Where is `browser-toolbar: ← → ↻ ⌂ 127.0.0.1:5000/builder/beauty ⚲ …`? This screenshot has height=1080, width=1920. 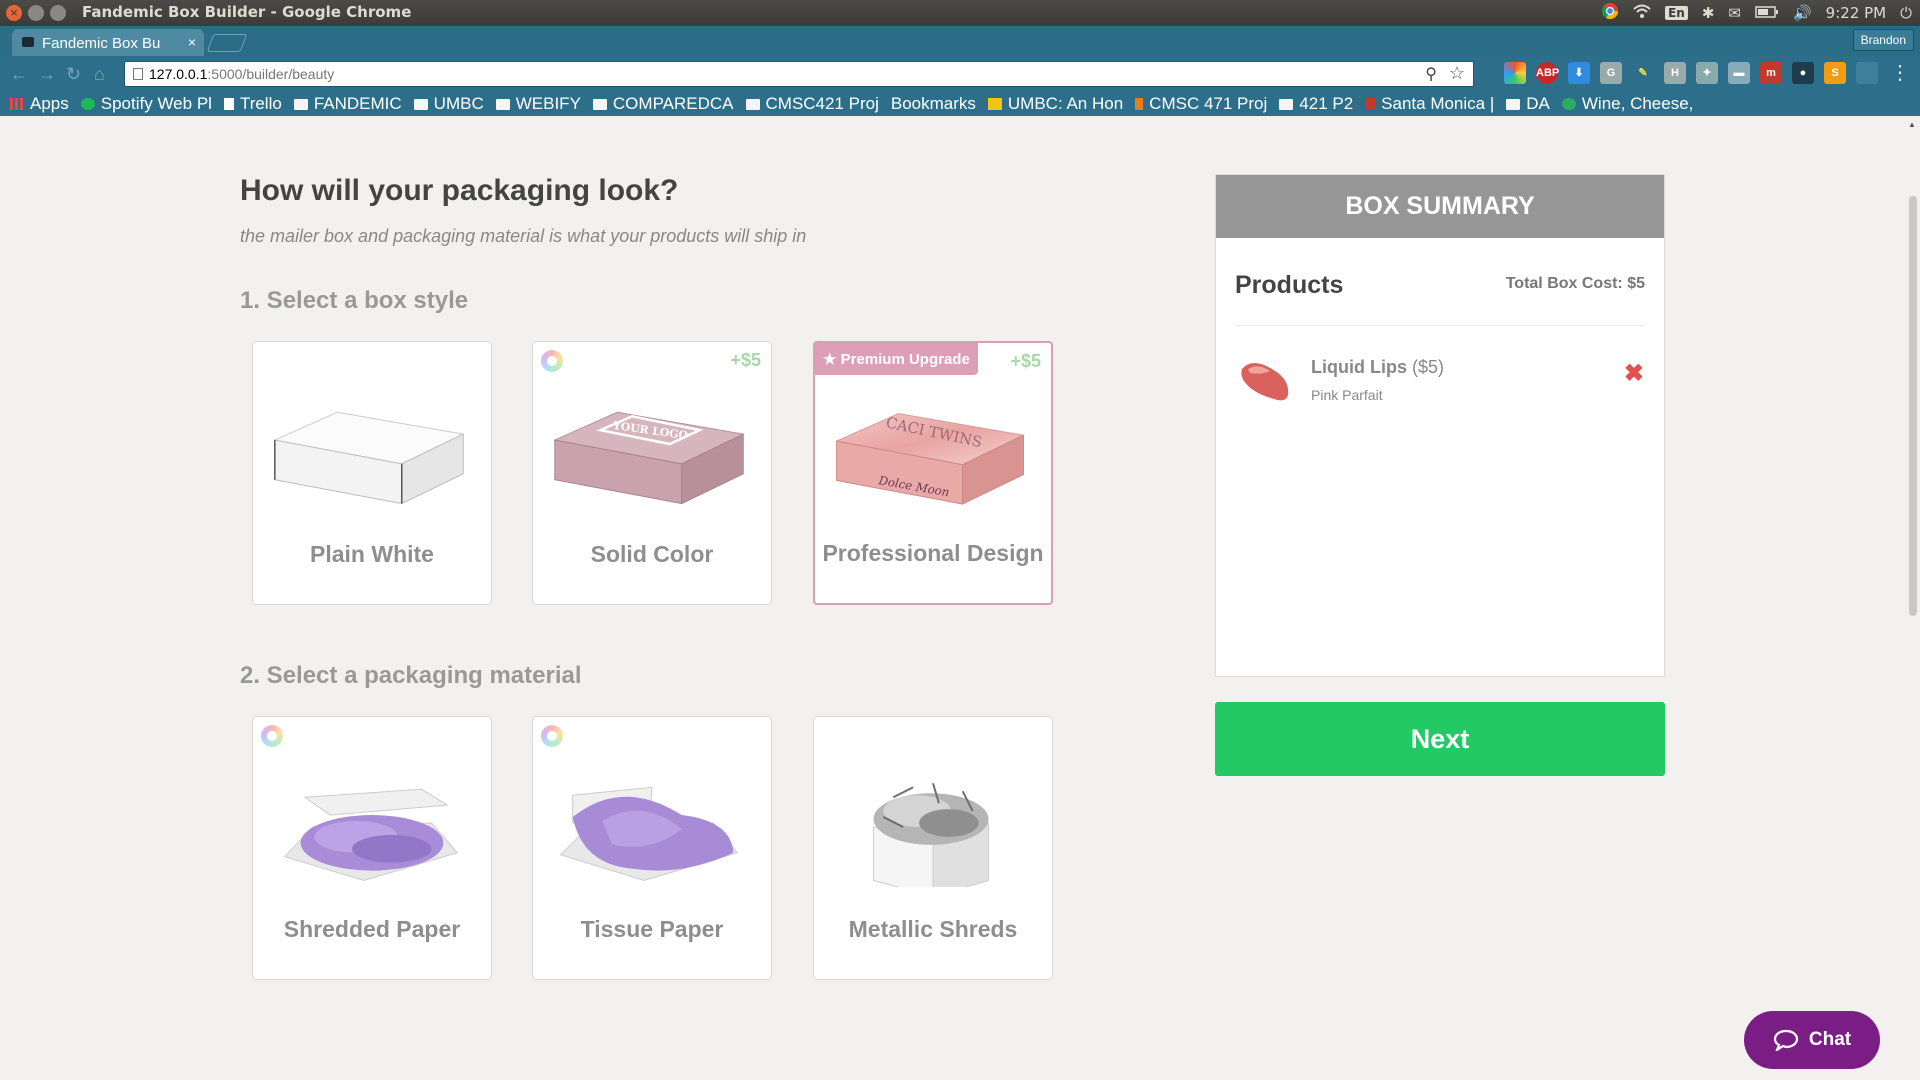
browser-toolbar: ← → ↻ ⌂ 127.0.0.1:5000/builder/beauty ⚲ … is located at coordinates (960, 74).